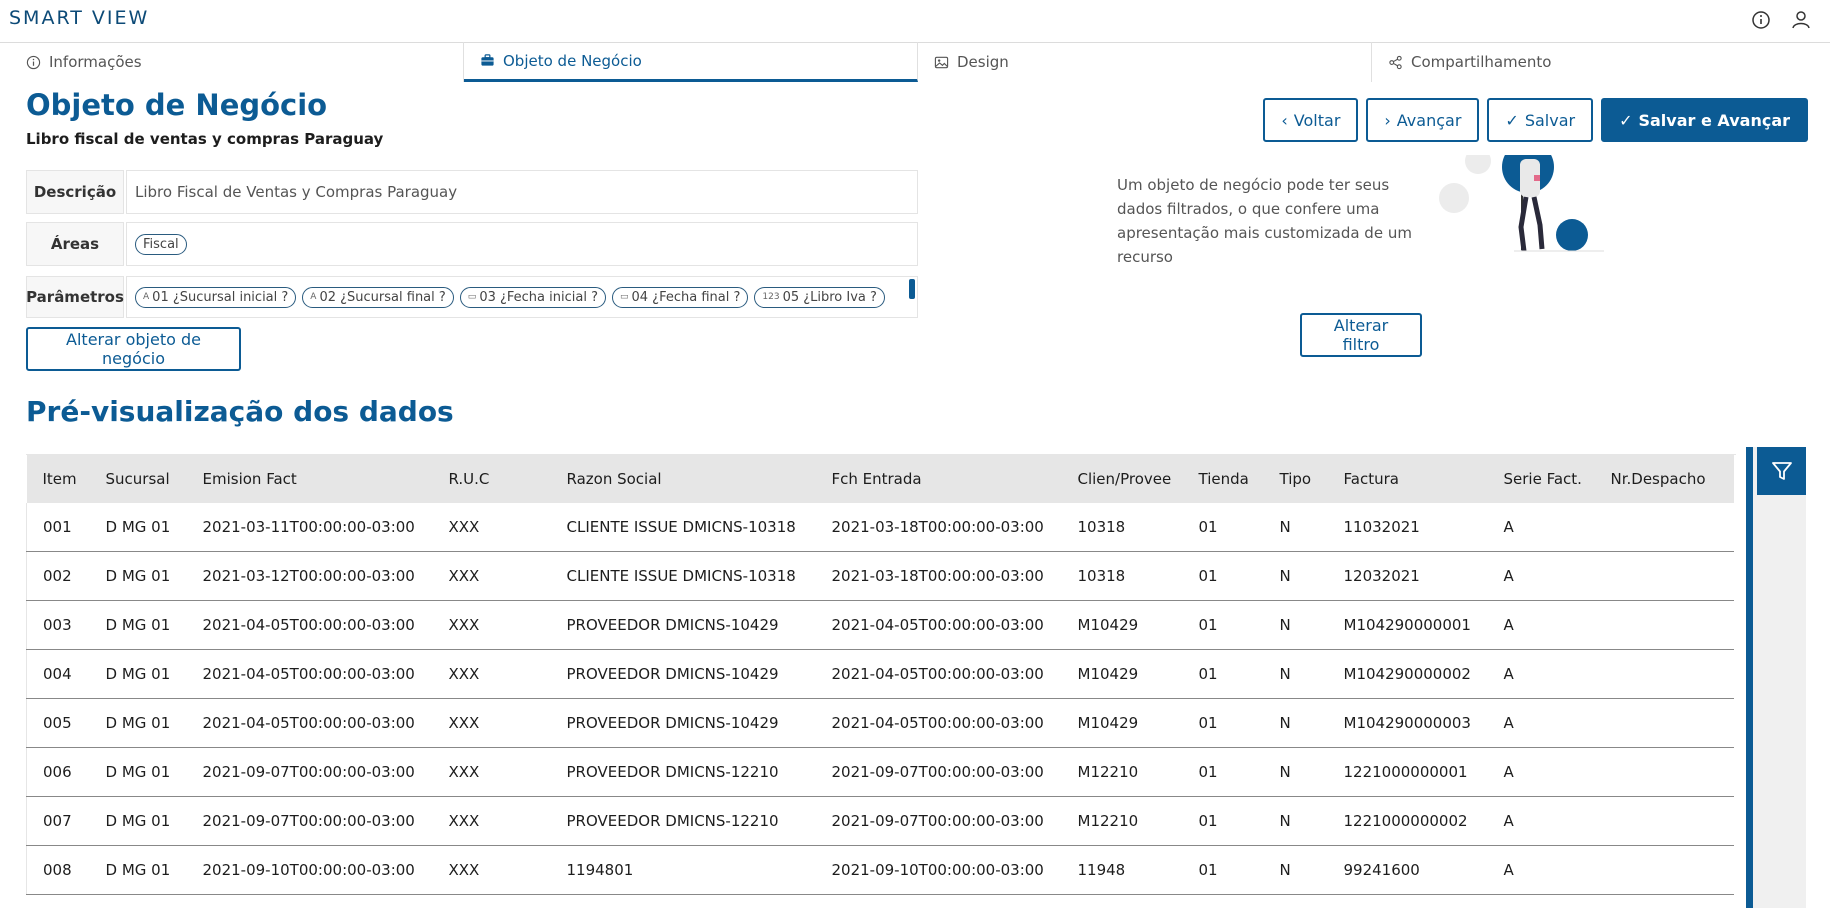  I want to click on column-header: Tipo, so click(1295, 479).